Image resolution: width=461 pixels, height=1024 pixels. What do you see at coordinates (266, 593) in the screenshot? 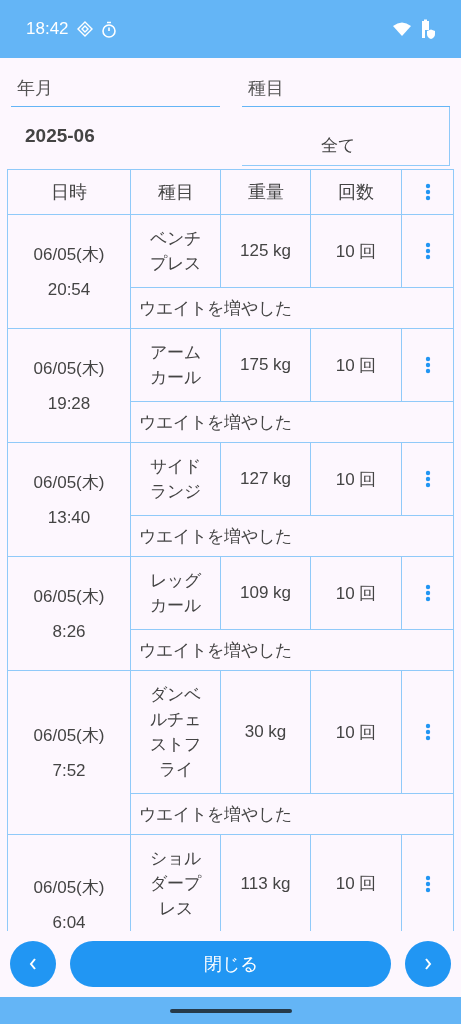
I see `weight-cell: 109 kg` at bounding box center [266, 593].